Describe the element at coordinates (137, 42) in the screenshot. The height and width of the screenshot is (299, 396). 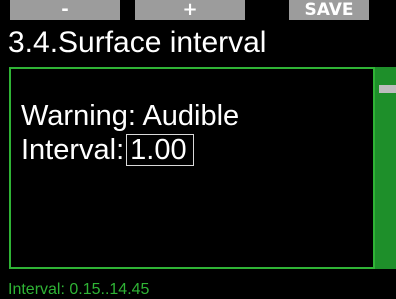
I see `page-title: 3.4.Surface interval` at that location.